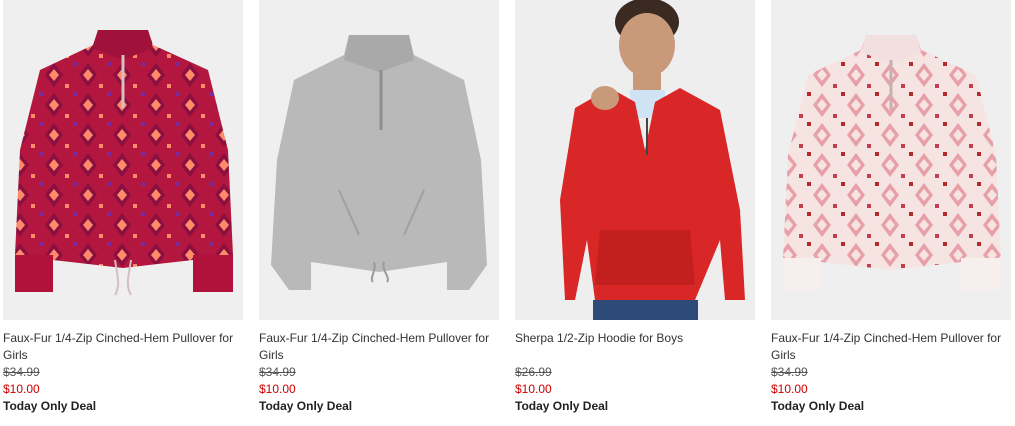 The width and height of the screenshot is (1015, 426). Describe the element at coordinates (124, 163) in the screenshot. I see `red-patterned-pullover-image` at that location.